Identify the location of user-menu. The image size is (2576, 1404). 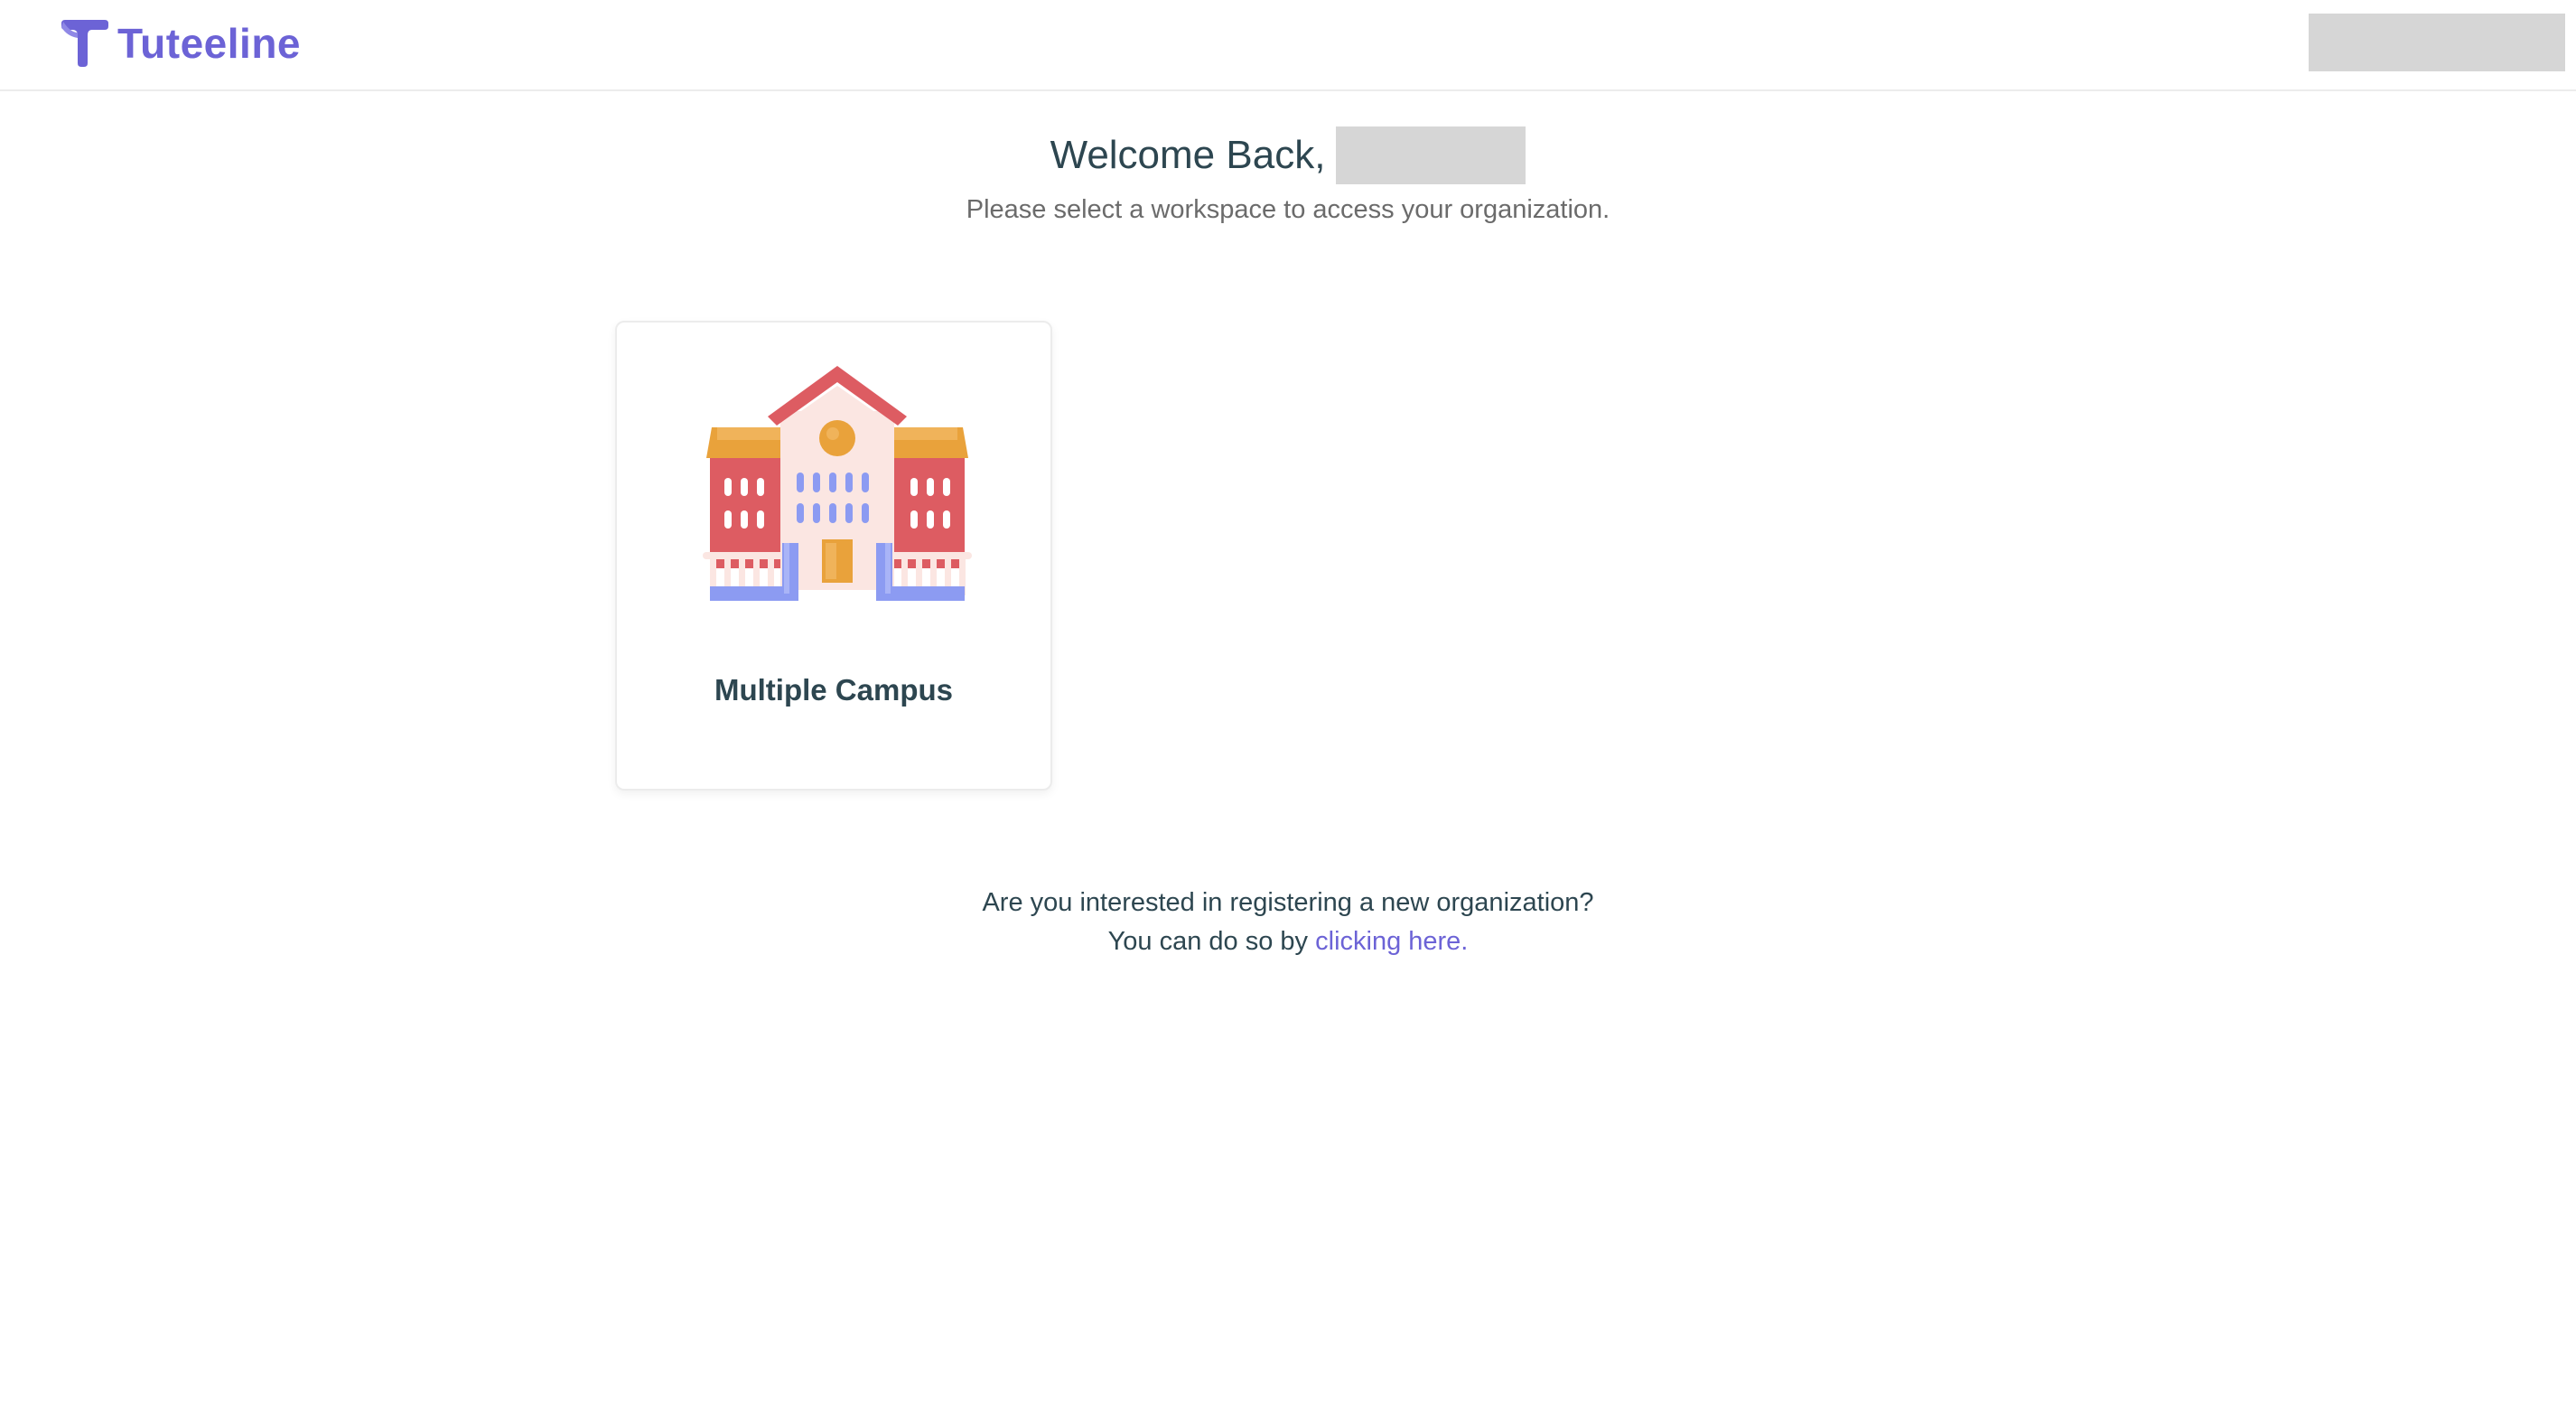
(2437, 43).